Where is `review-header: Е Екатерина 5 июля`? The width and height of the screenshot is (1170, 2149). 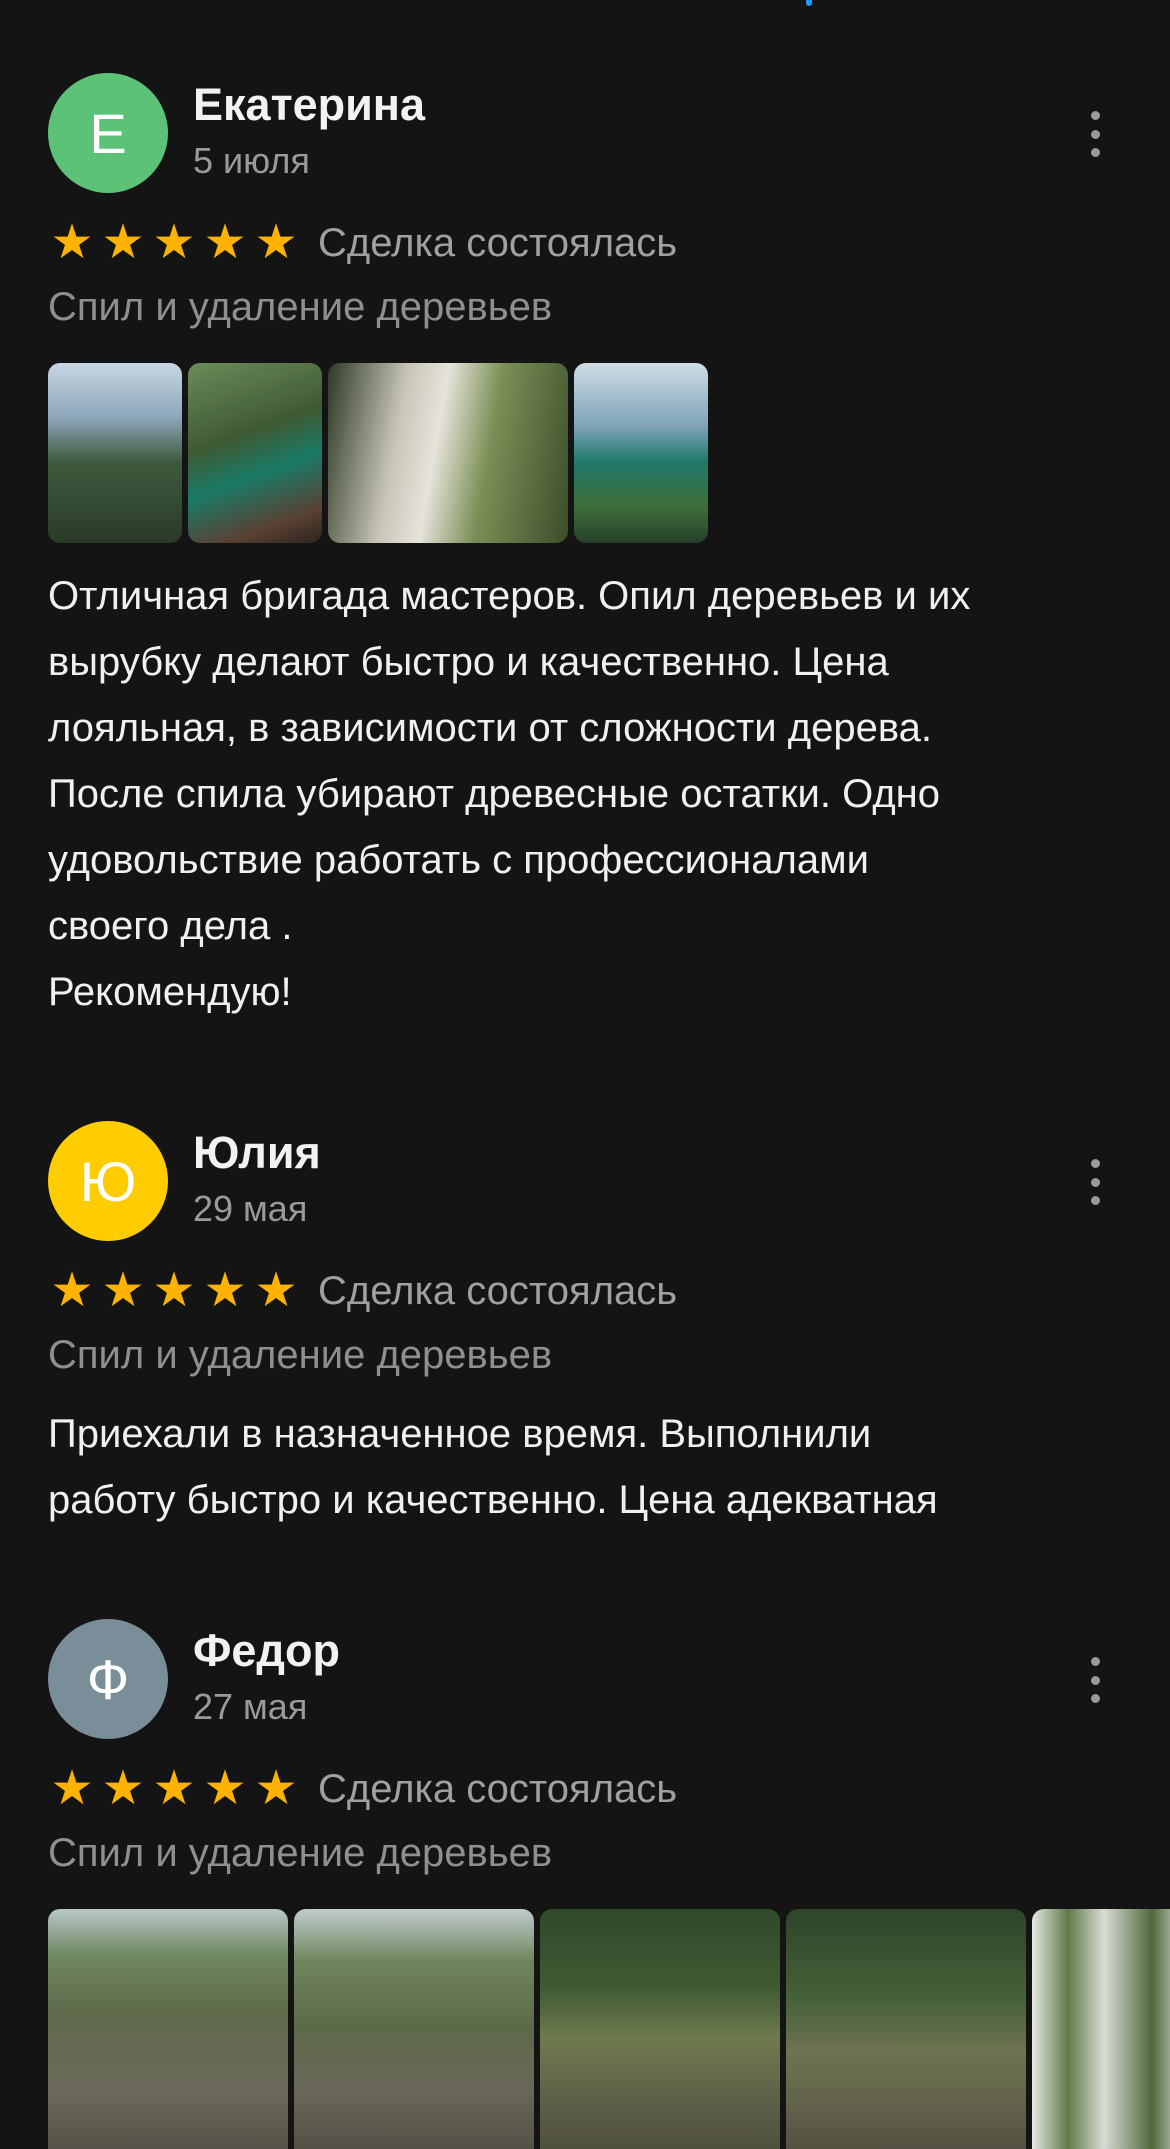
review-header: Е Екатерина 5 июля is located at coordinates (588, 134).